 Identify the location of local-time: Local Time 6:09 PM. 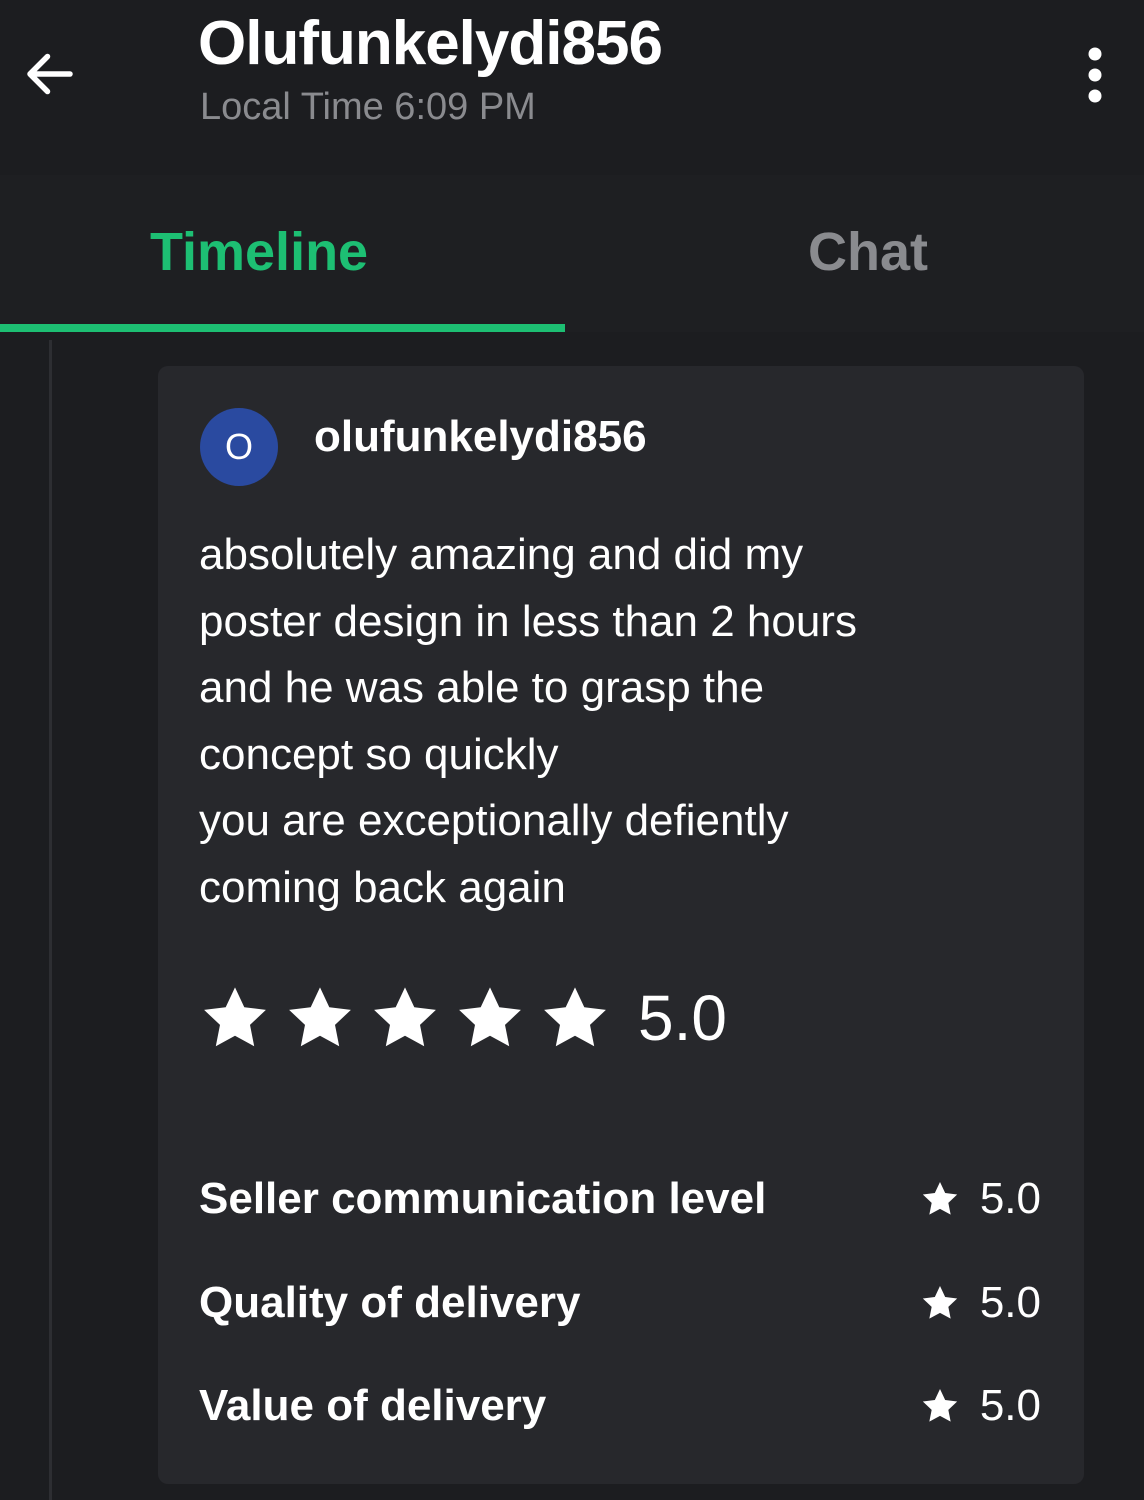
(368, 107).